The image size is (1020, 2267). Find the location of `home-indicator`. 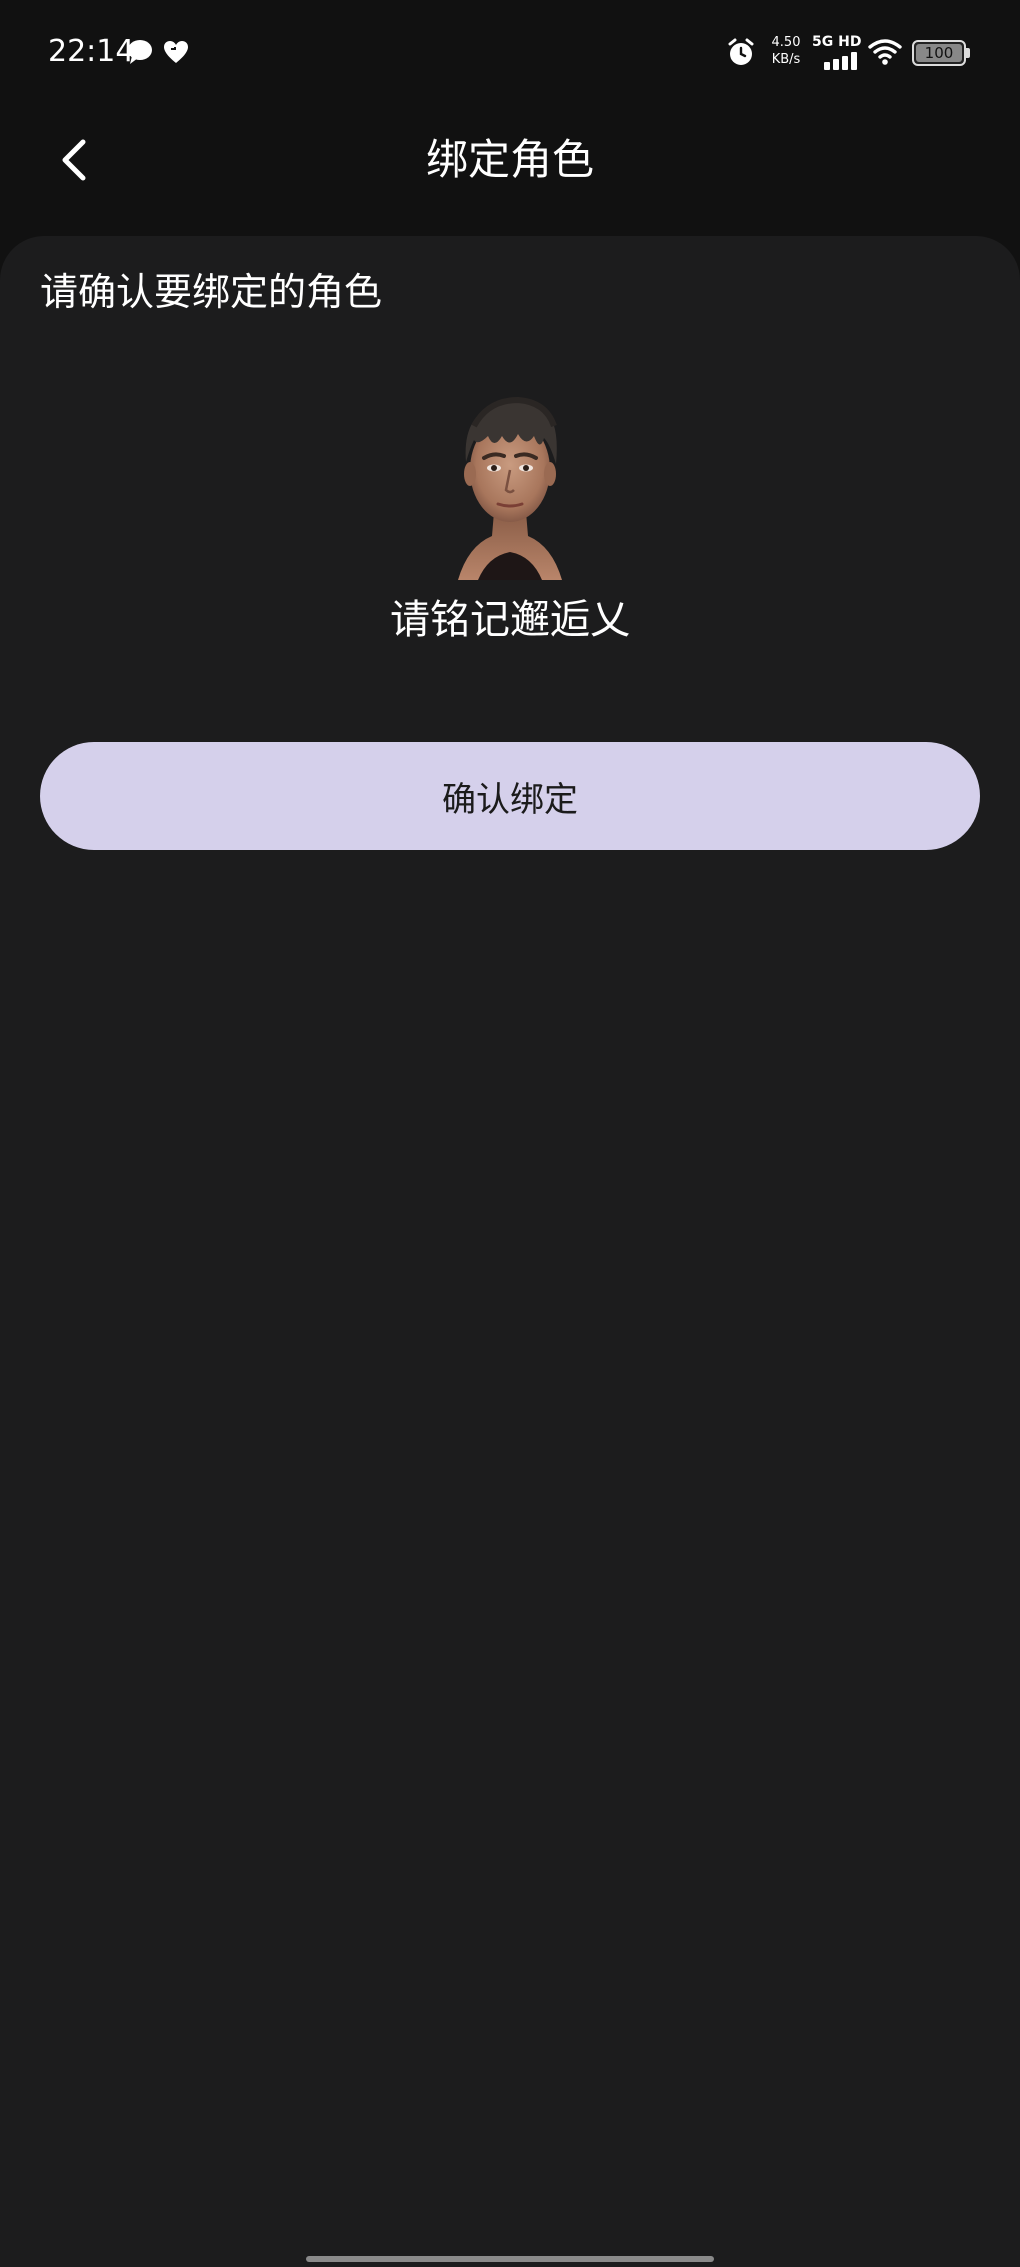

home-indicator is located at coordinates (510, 2259).